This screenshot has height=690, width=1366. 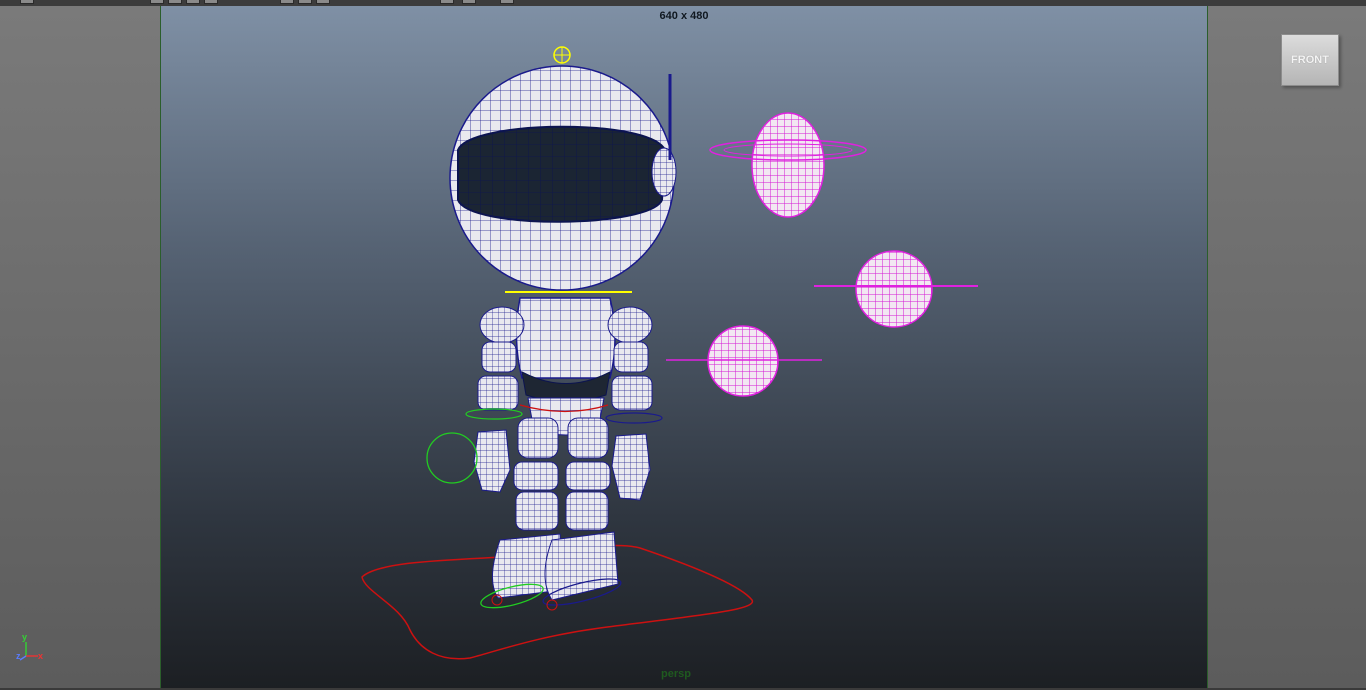 What do you see at coordinates (563, 178) in the screenshot?
I see `helmet` at bounding box center [563, 178].